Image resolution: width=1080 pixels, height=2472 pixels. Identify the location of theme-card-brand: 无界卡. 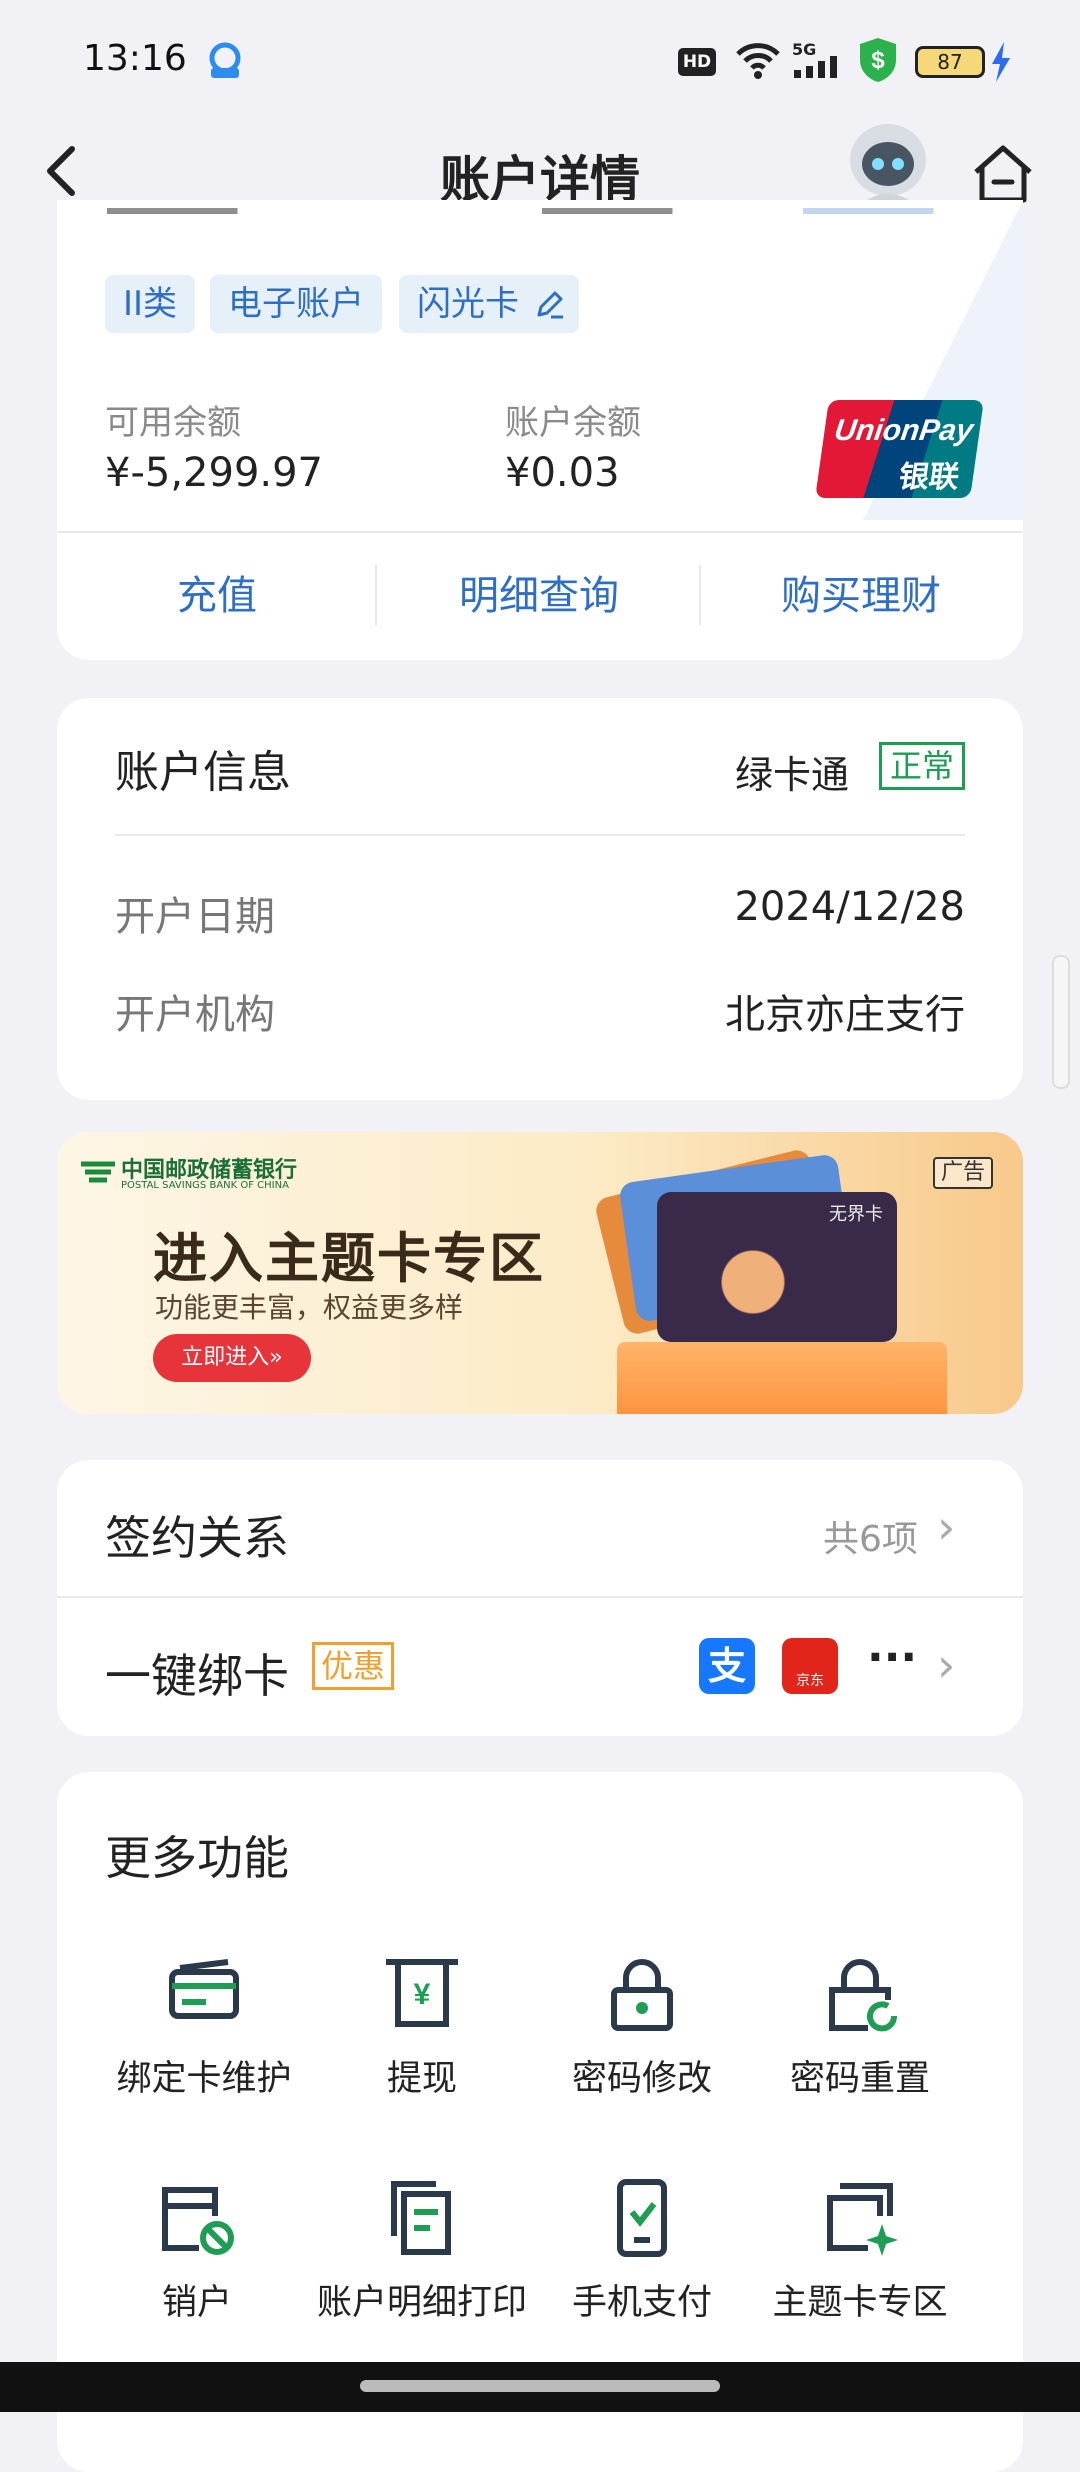
(856, 1214).